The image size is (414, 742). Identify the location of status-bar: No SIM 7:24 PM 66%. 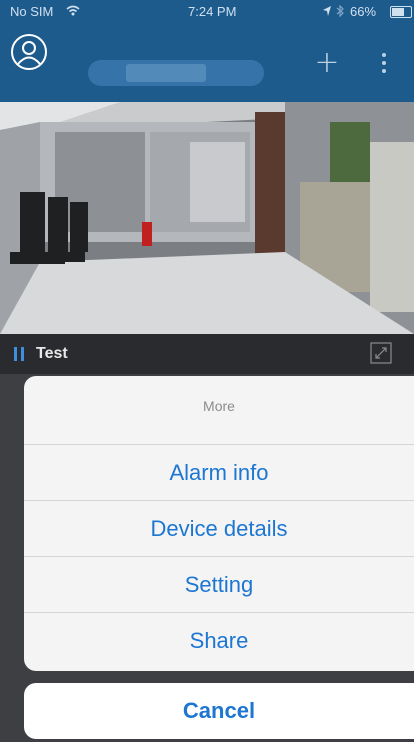
(207, 11).